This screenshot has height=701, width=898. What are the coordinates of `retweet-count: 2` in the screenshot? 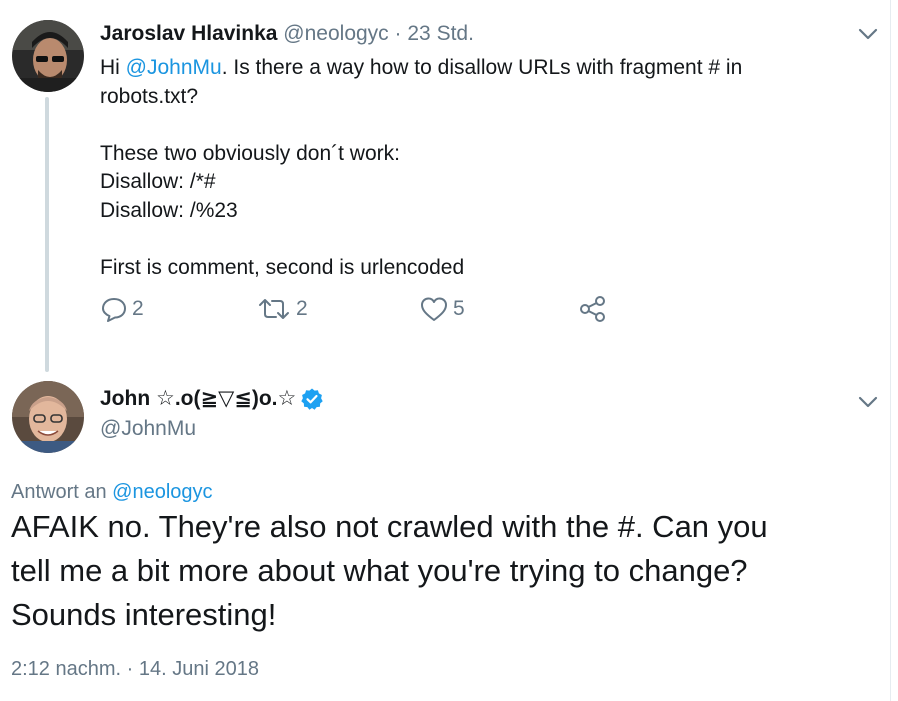 It's located at (302, 308).